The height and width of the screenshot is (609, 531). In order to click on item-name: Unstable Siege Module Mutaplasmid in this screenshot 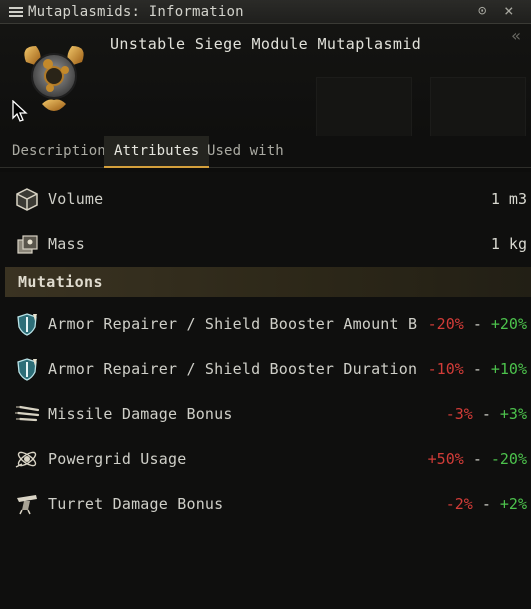, I will do `click(266, 44)`.